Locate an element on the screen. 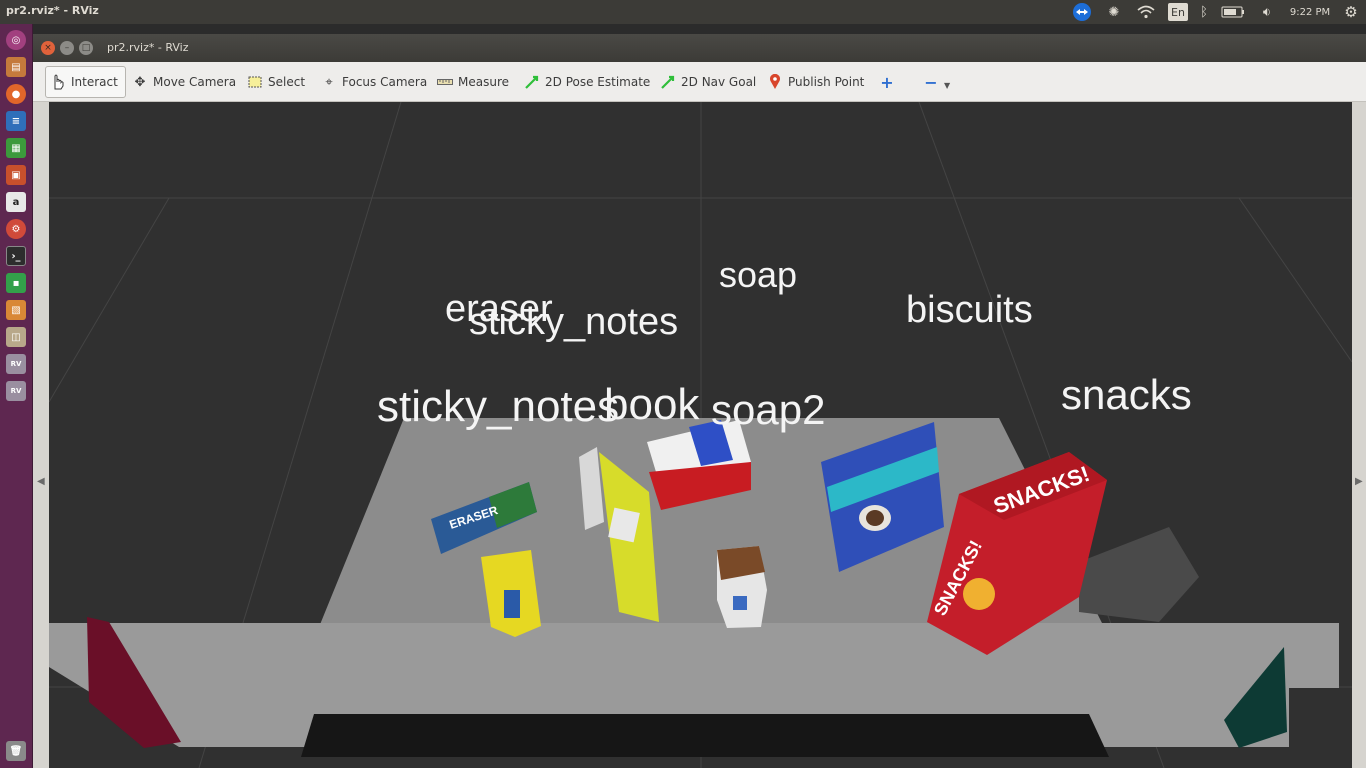  pose-estimate-tool-button: 2D Pose Estimate is located at coordinates (587, 82).